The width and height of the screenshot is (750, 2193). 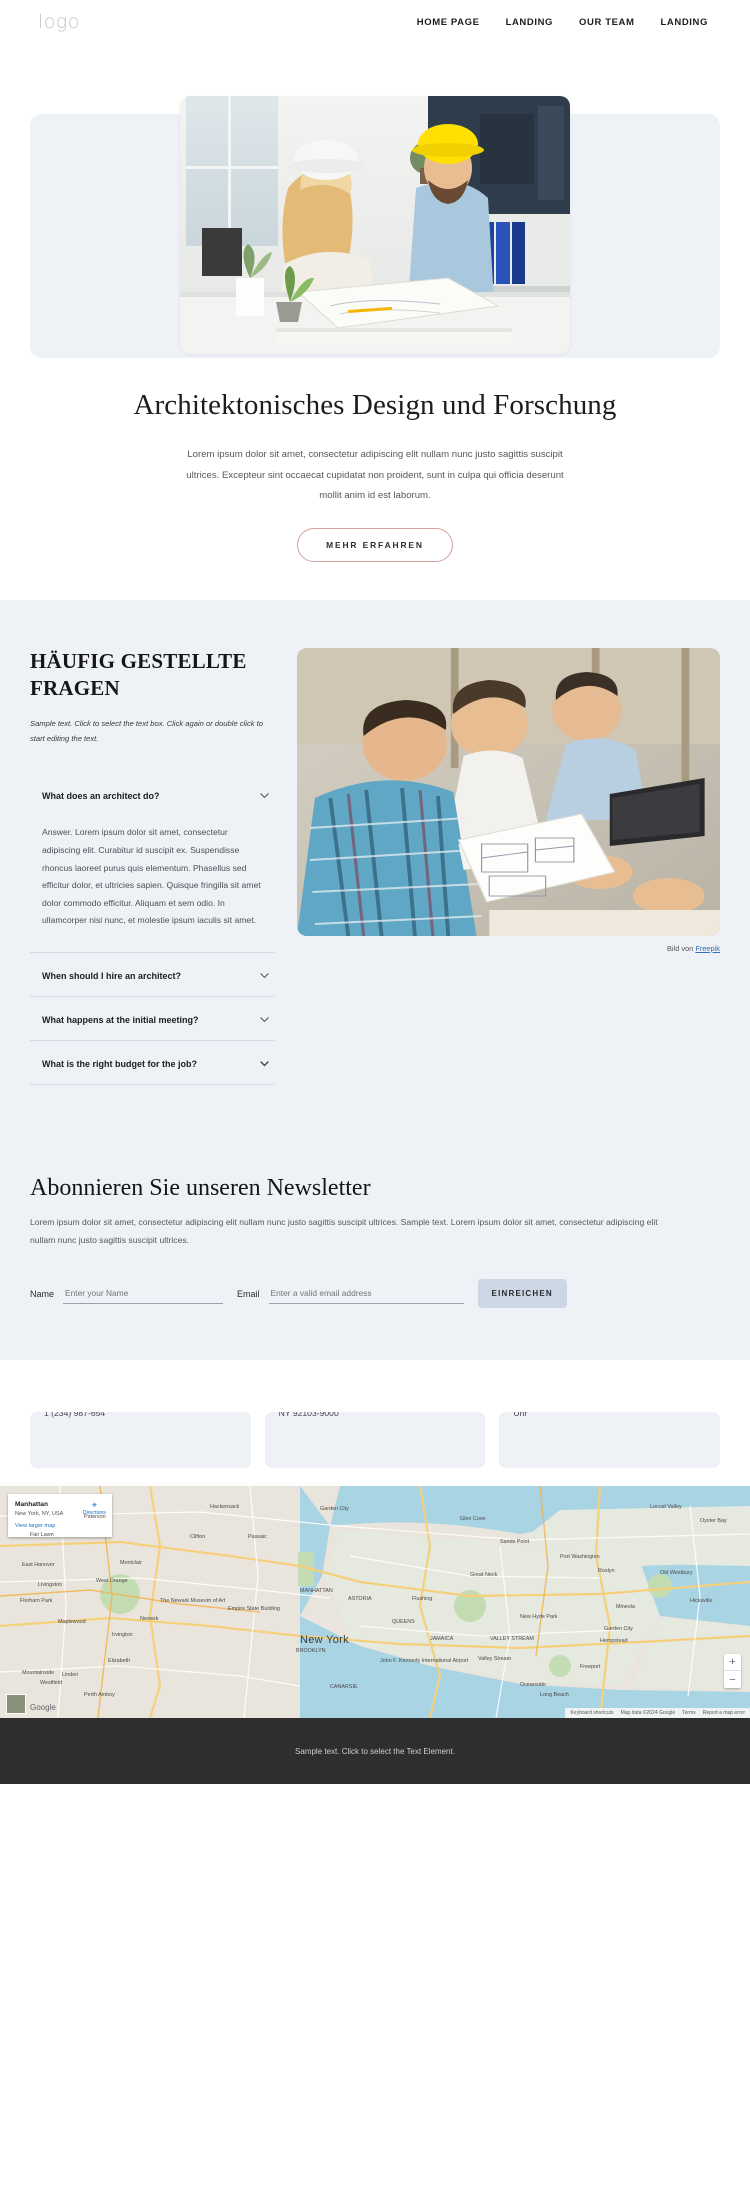 I want to click on map-label: Westfield, so click(x=51, y=1683).